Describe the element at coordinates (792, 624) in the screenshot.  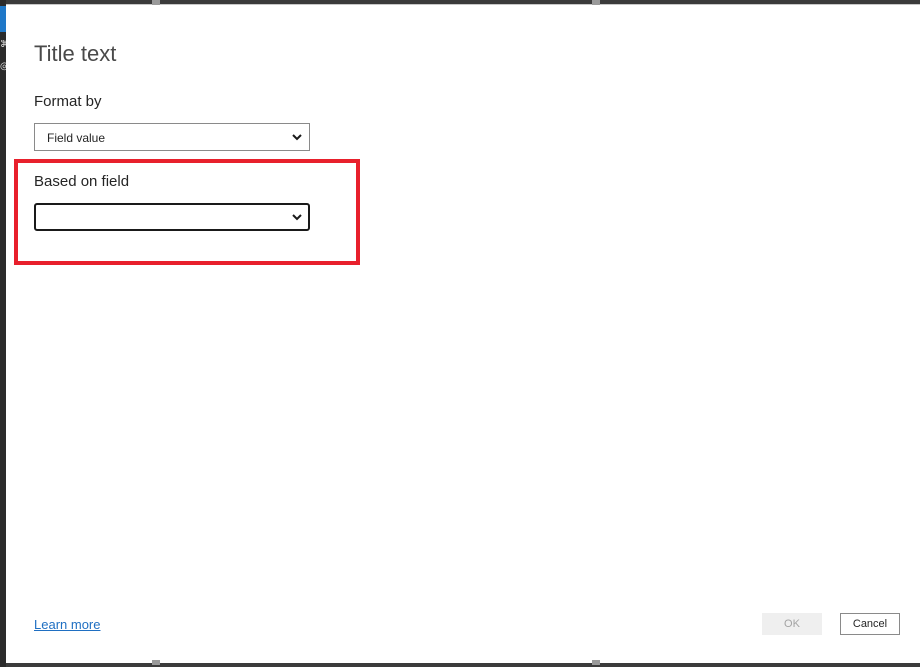
I see `ok-button: OK` at that location.